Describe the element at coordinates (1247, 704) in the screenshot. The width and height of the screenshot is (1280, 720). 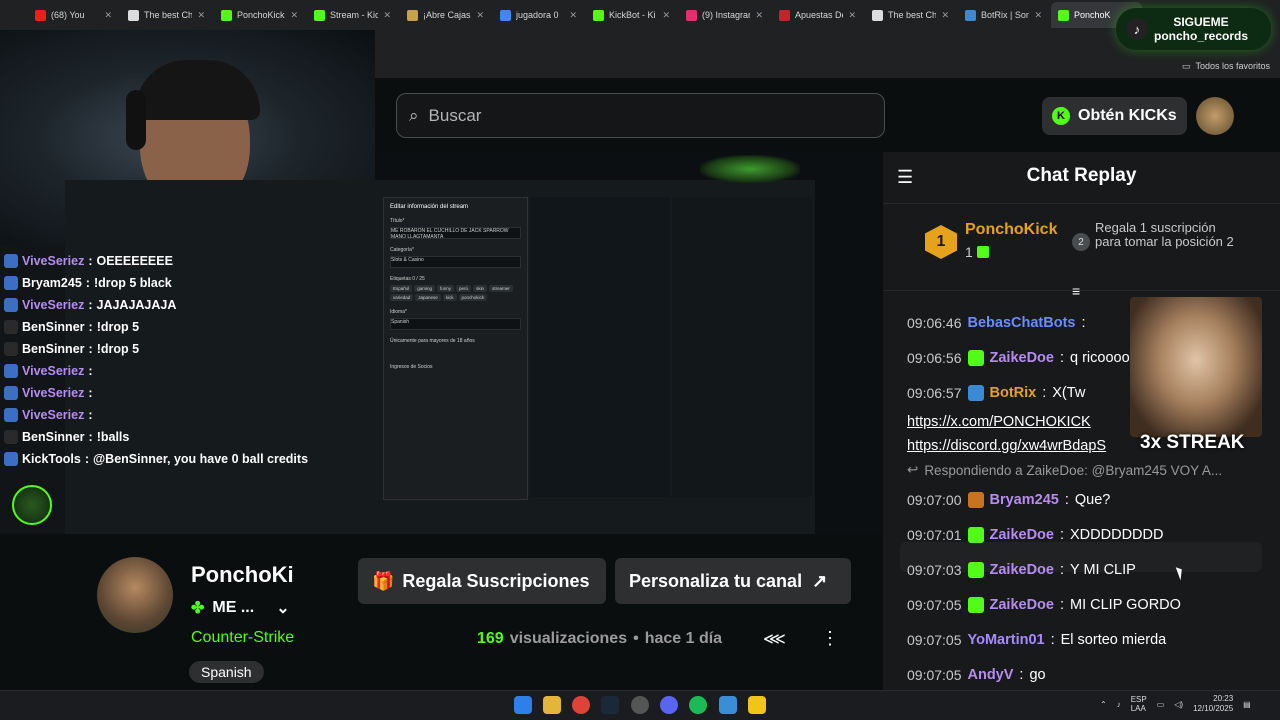
I see `notification-icon: ▤` at that location.